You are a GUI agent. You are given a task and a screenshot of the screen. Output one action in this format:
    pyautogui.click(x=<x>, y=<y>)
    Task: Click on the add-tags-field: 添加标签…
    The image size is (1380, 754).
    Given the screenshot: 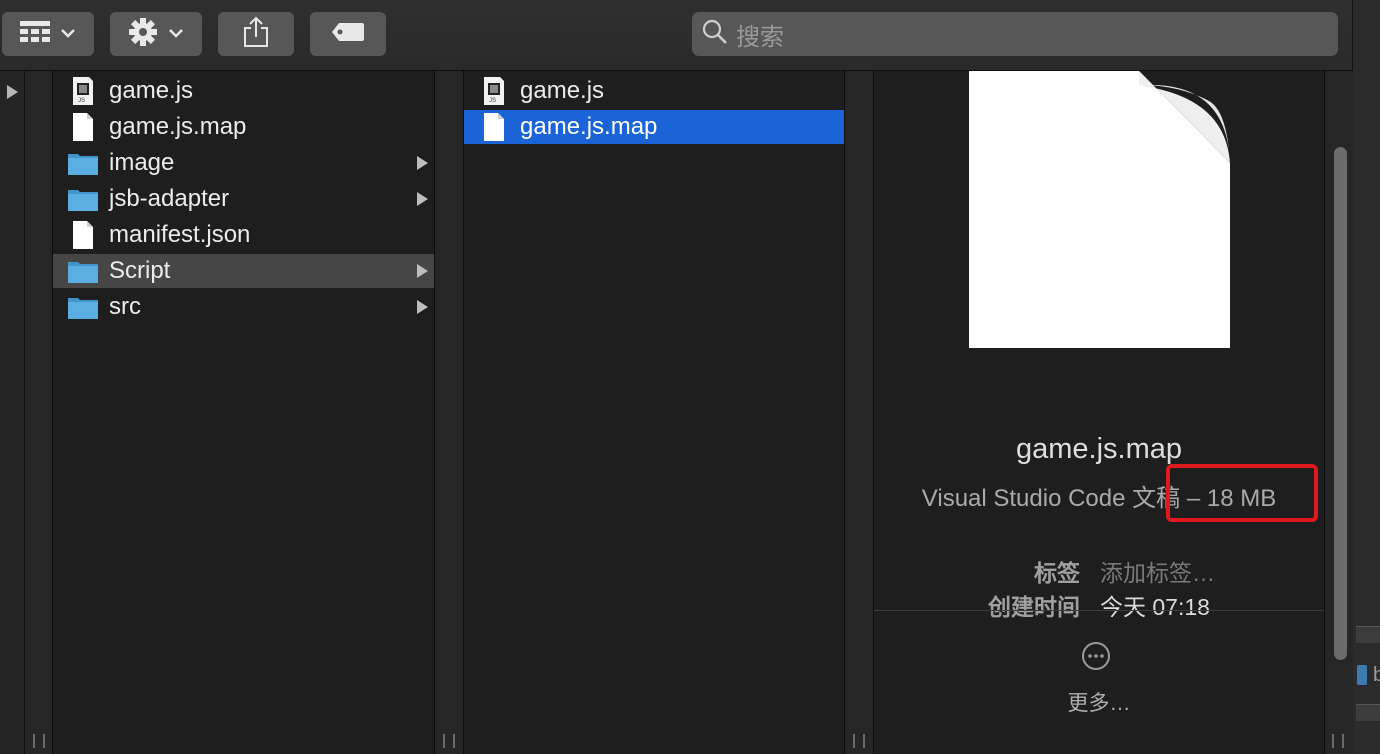 What is the action you would take?
    pyautogui.click(x=1157, y=571)
    